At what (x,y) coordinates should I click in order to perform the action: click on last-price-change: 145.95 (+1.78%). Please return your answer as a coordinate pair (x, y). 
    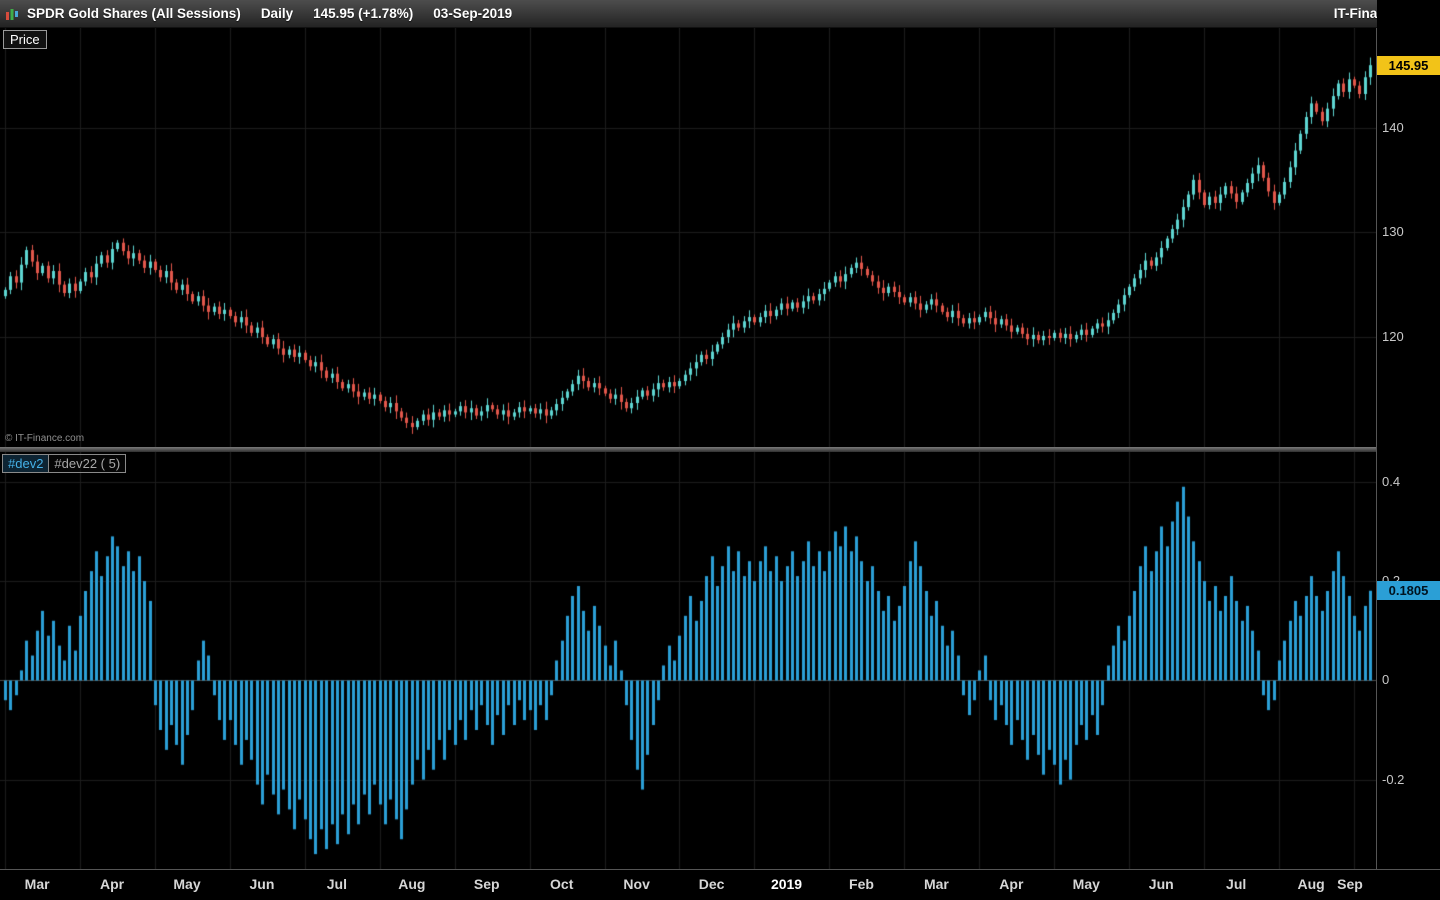
    Looking at the image, I should click on (363, 13).